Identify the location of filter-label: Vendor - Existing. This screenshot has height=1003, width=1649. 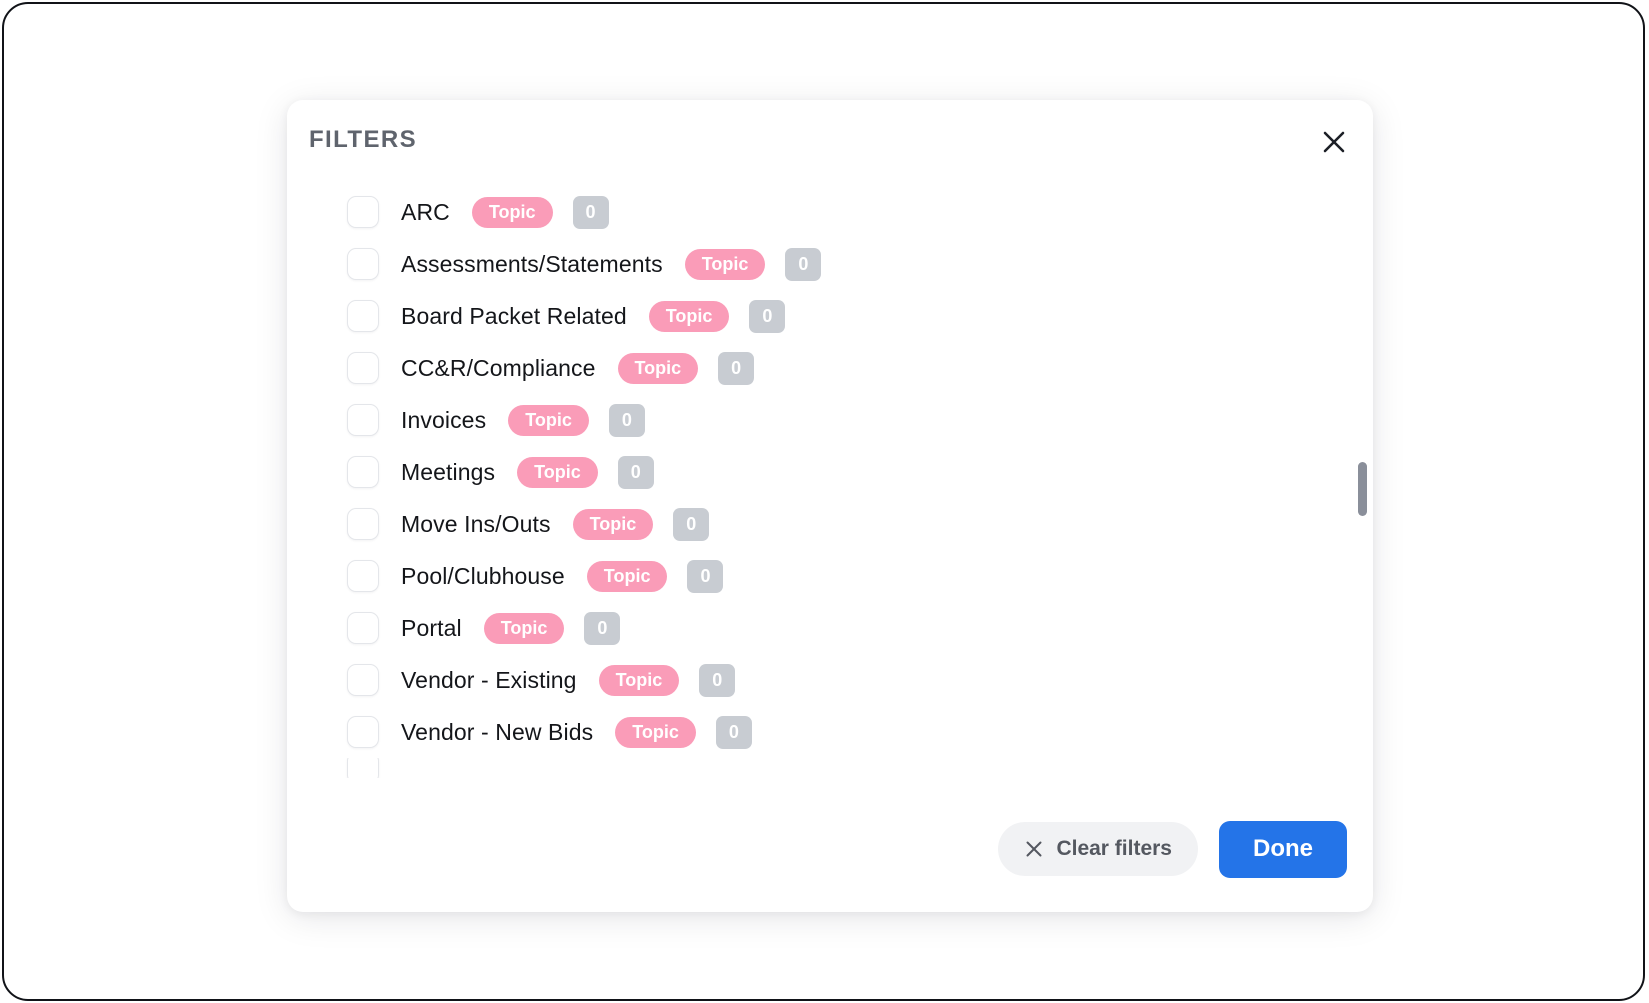
(489, 679).